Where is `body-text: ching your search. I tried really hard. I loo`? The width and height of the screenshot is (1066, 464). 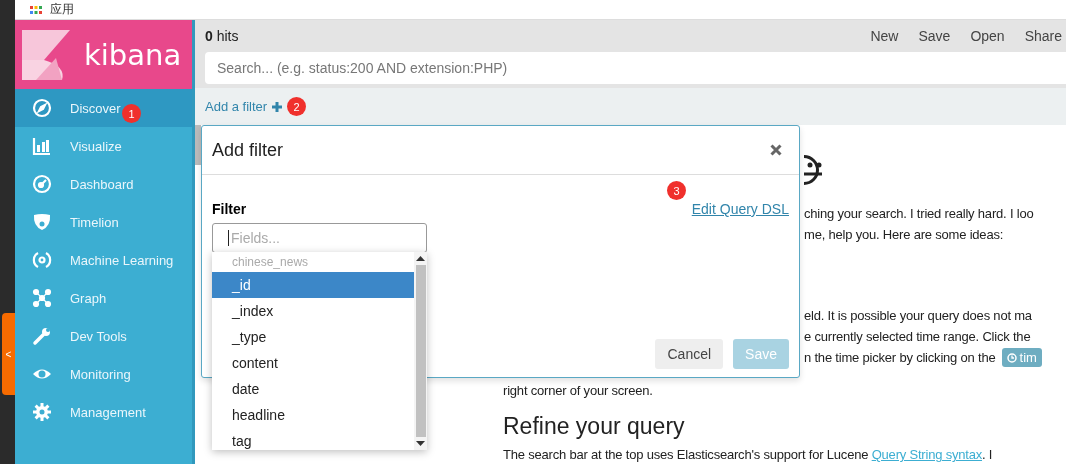
body-text: ching your search. I tried really hard. I loo is located at coordinates (919, 214).